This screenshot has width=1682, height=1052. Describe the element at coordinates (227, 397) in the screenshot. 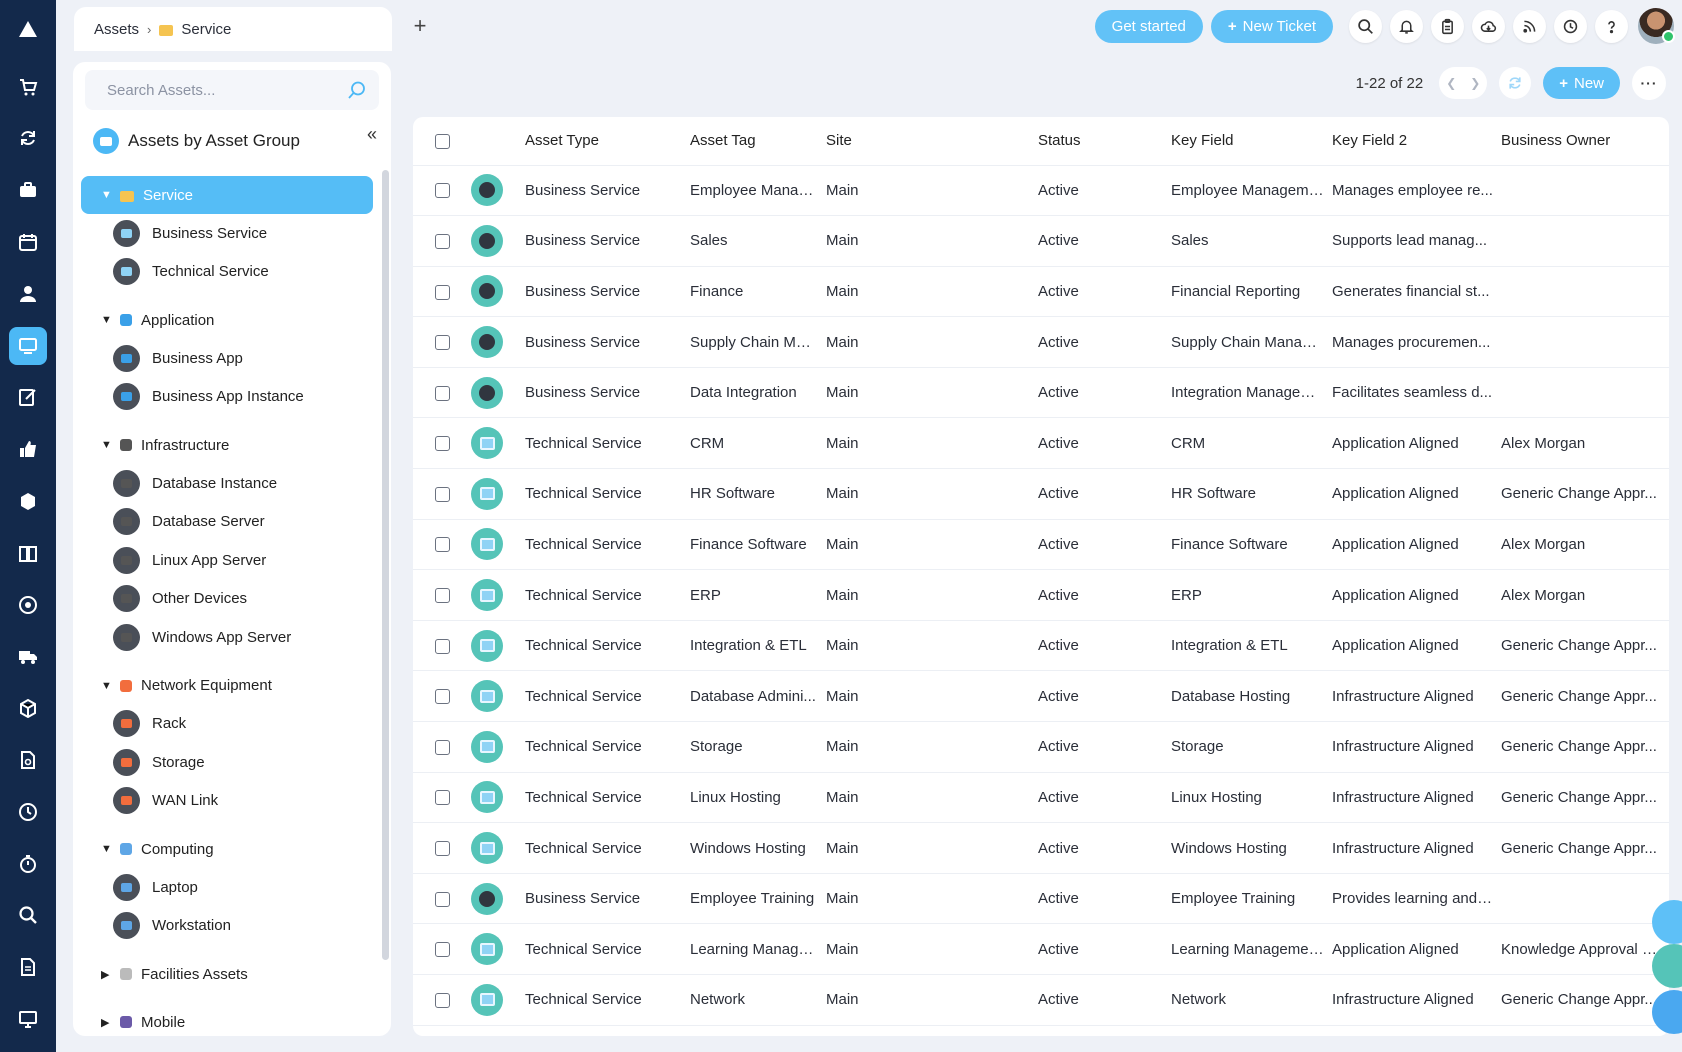

I see `tree-leaf: Business App Instance` at that location.